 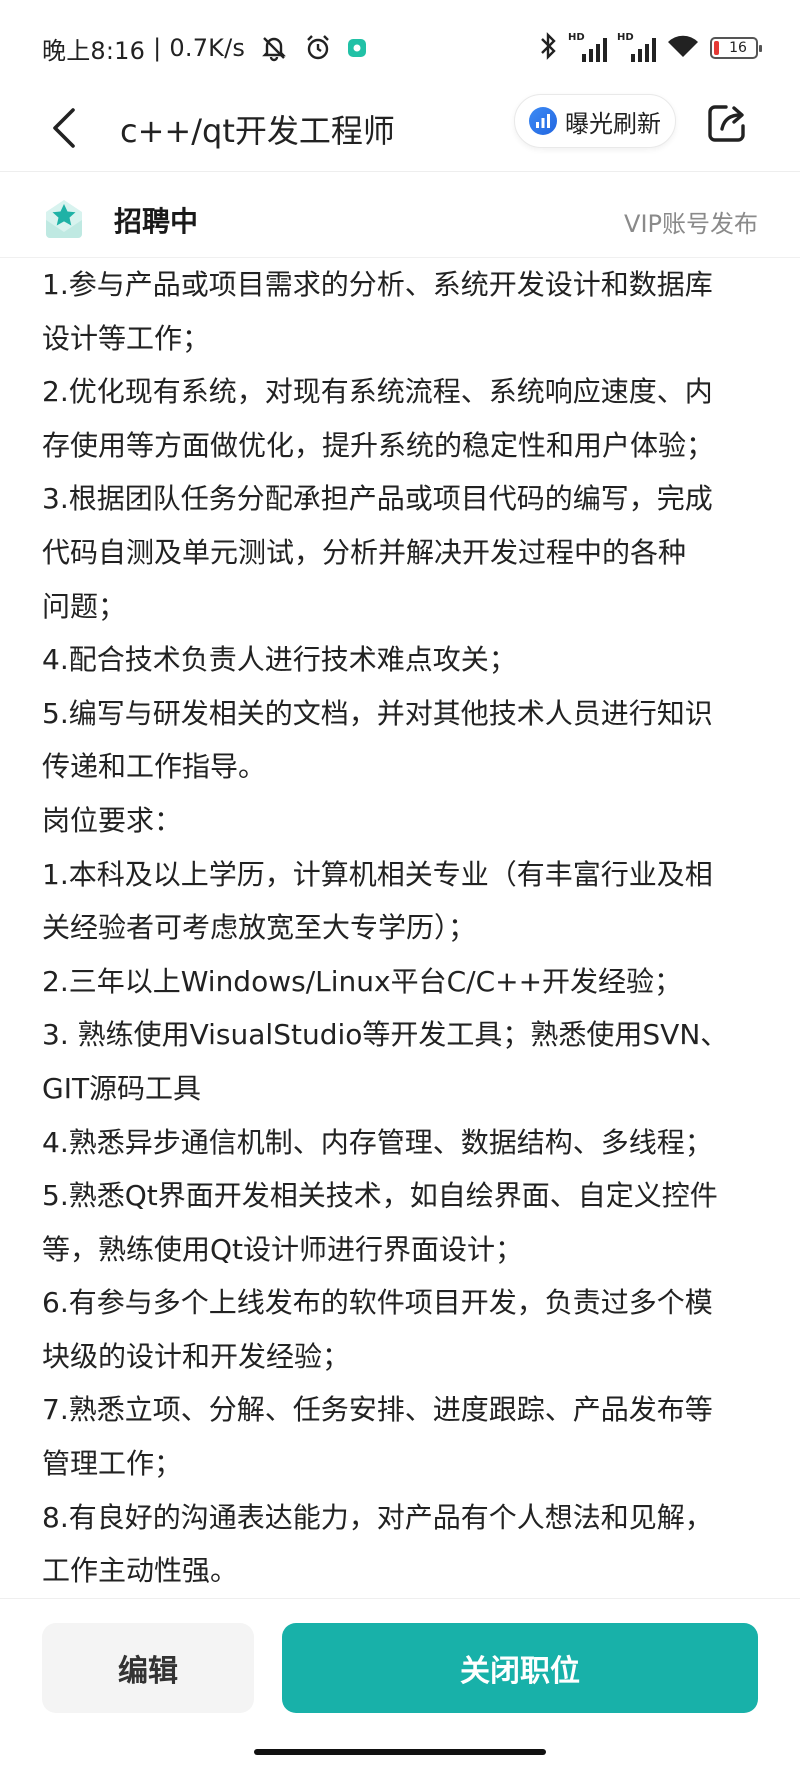 I want to click on back-button, so click(x=64, y=128).